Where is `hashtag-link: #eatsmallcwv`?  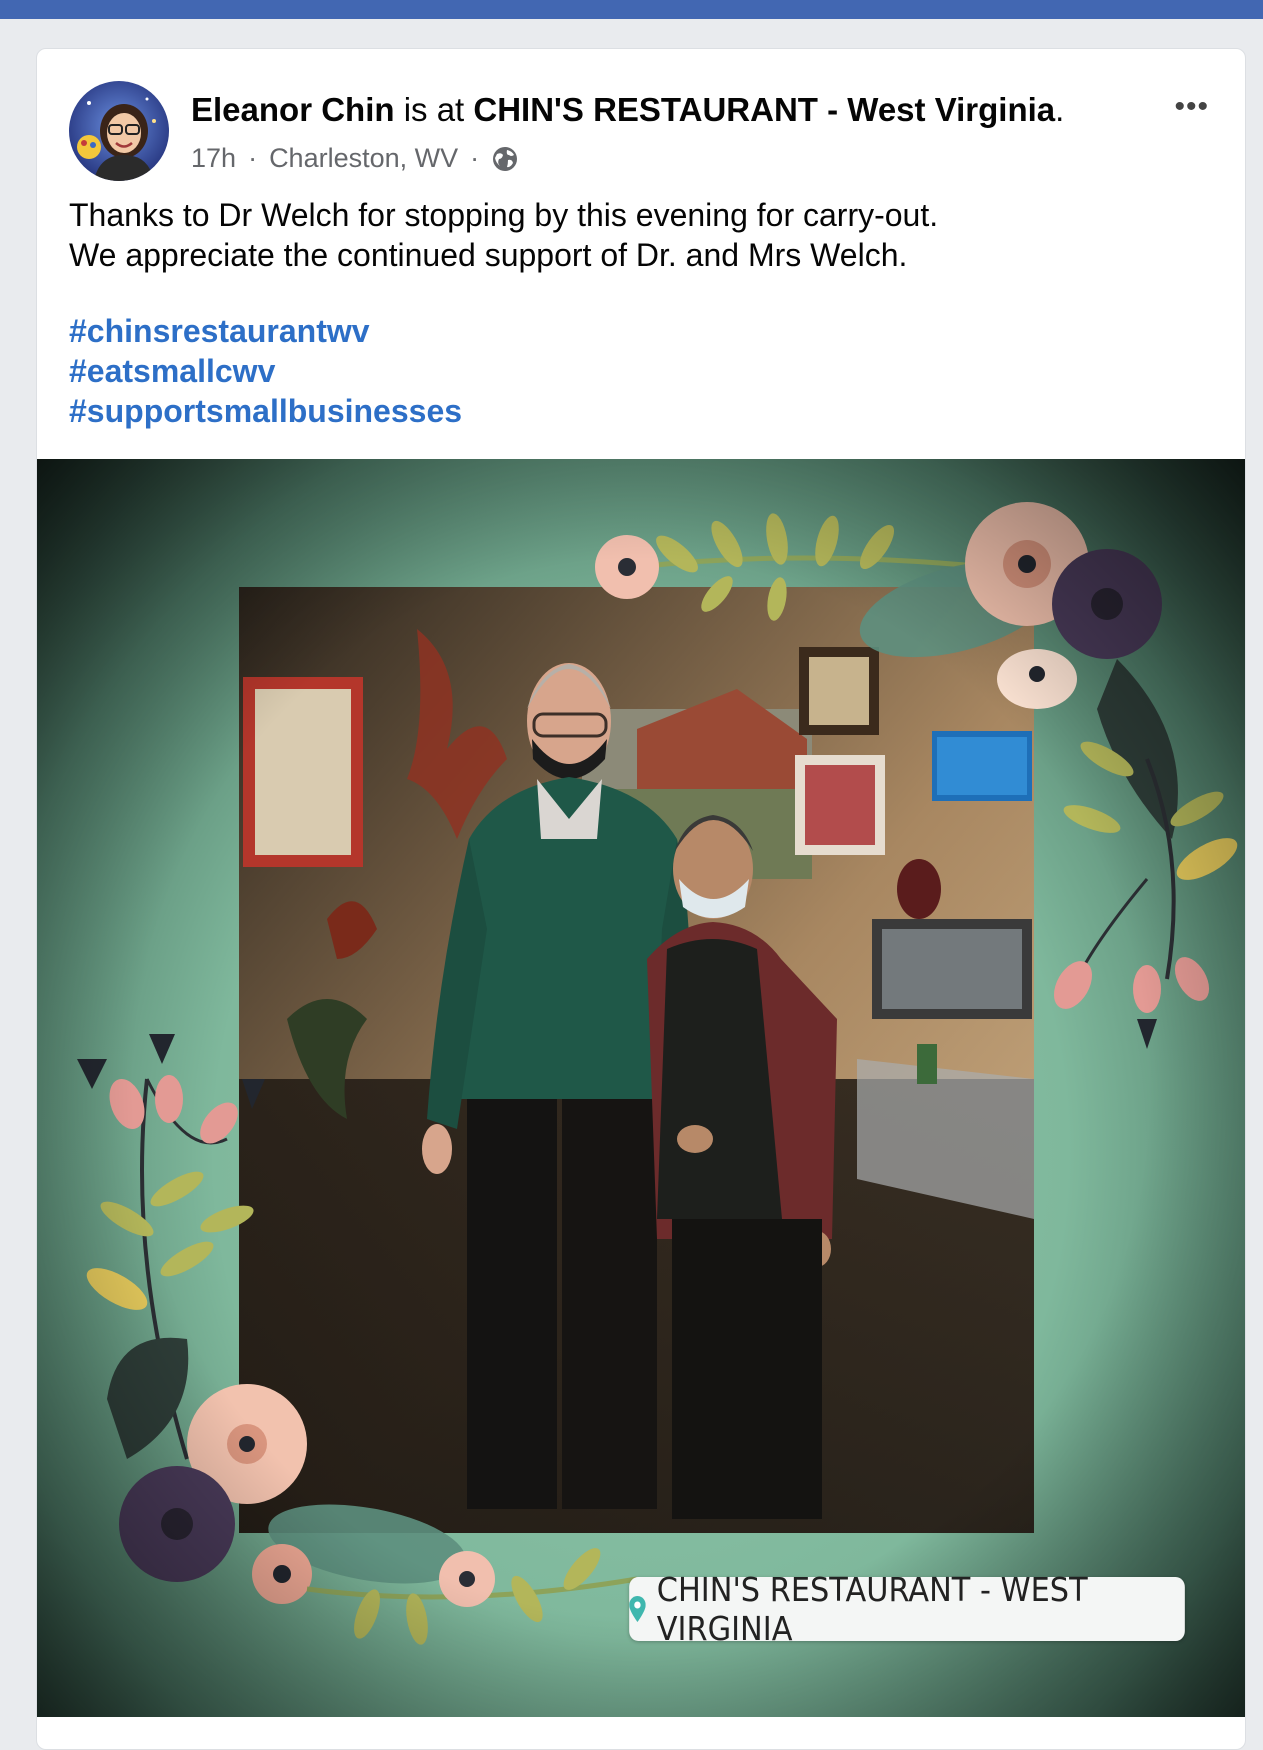 hashtag-link: #eatsmallcwv is located at coordinates (265, 371).